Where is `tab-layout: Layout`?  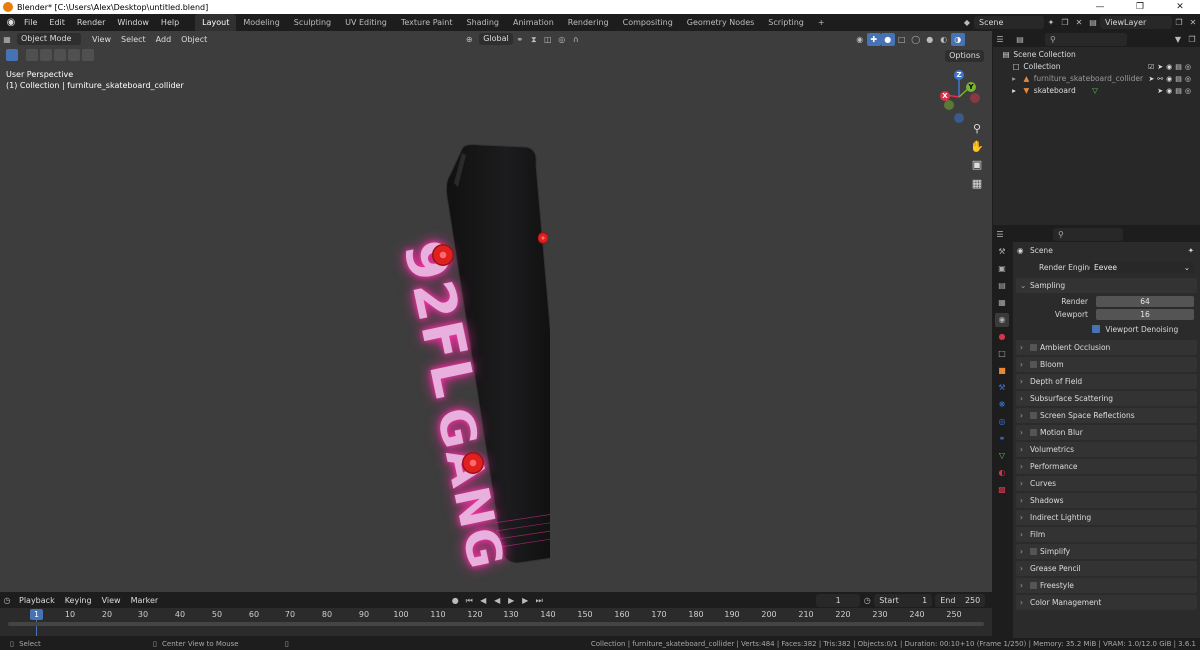
tab-layout: Layout is located at coordinates (216, 22).